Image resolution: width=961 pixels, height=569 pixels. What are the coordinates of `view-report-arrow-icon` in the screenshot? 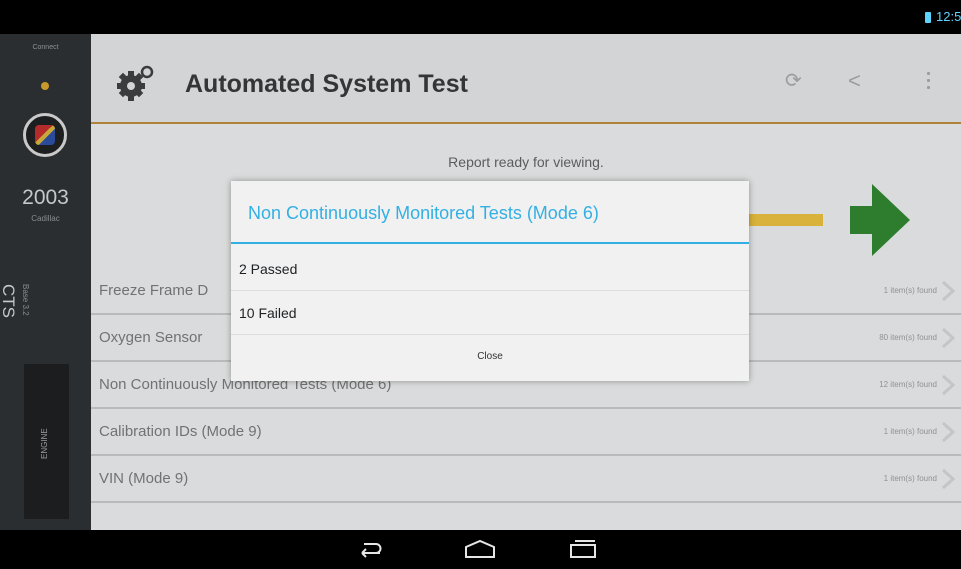 It's located at (880, 220).